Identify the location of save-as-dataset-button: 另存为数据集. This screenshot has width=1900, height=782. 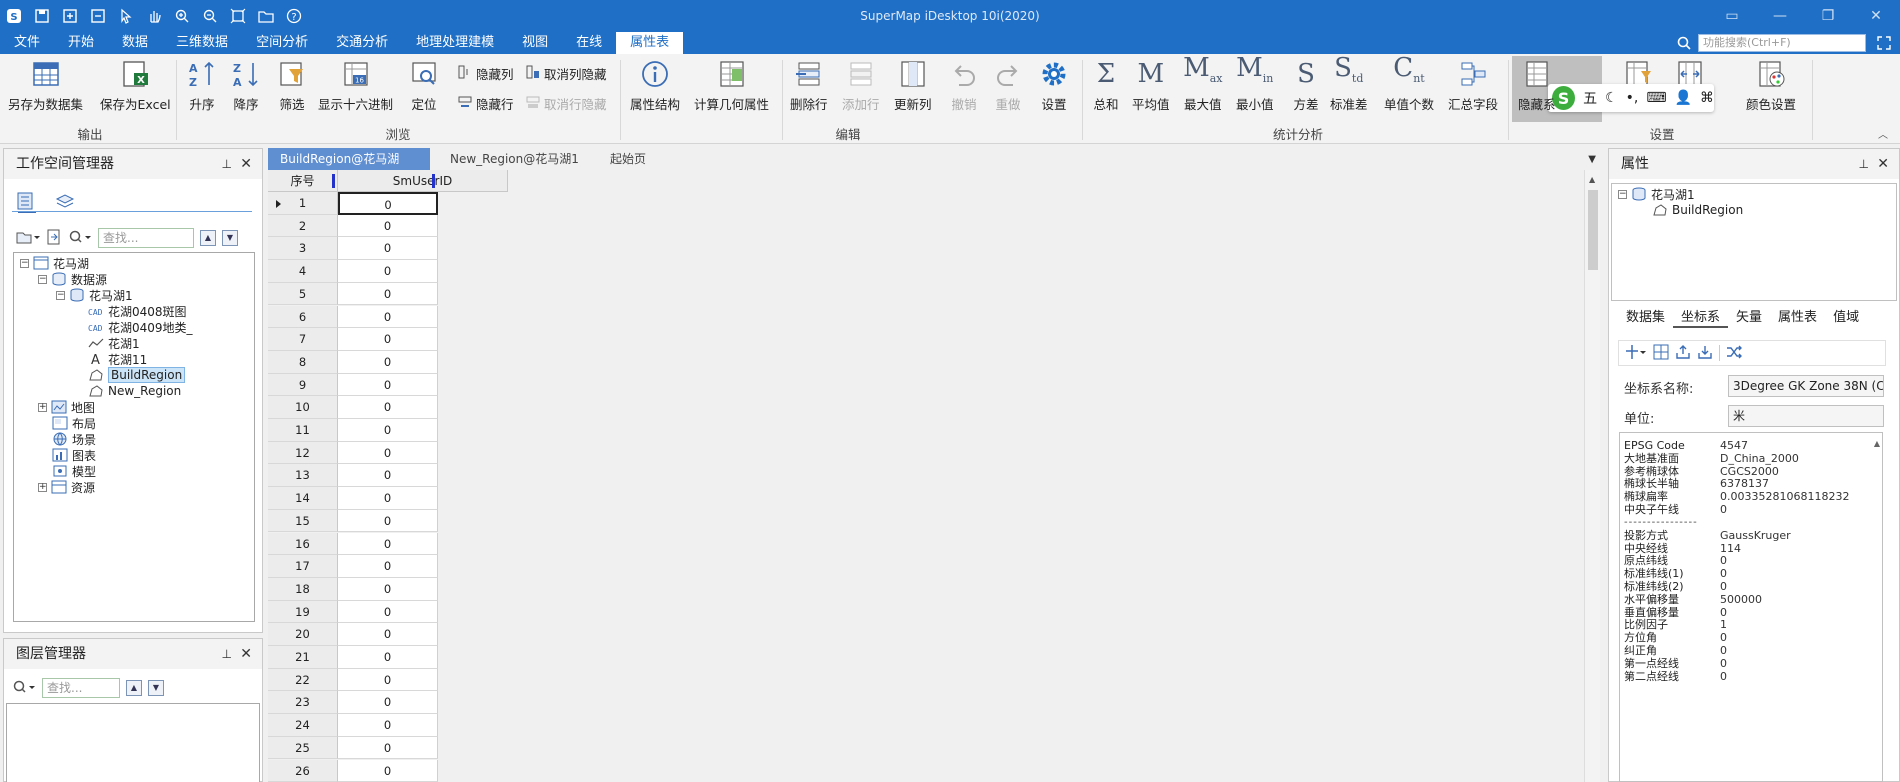
(45, 89).